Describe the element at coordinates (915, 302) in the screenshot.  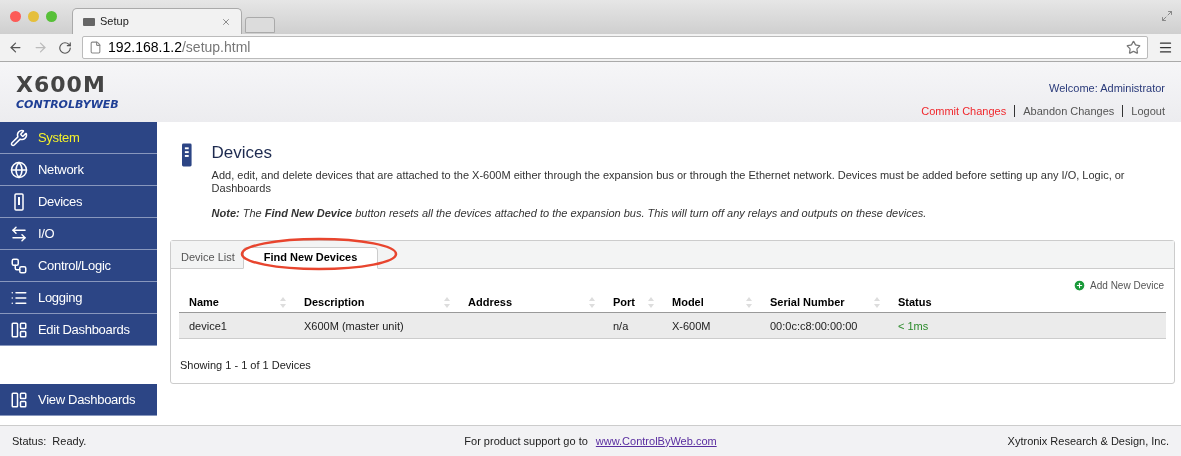
I see `column-header: Status` at that location.